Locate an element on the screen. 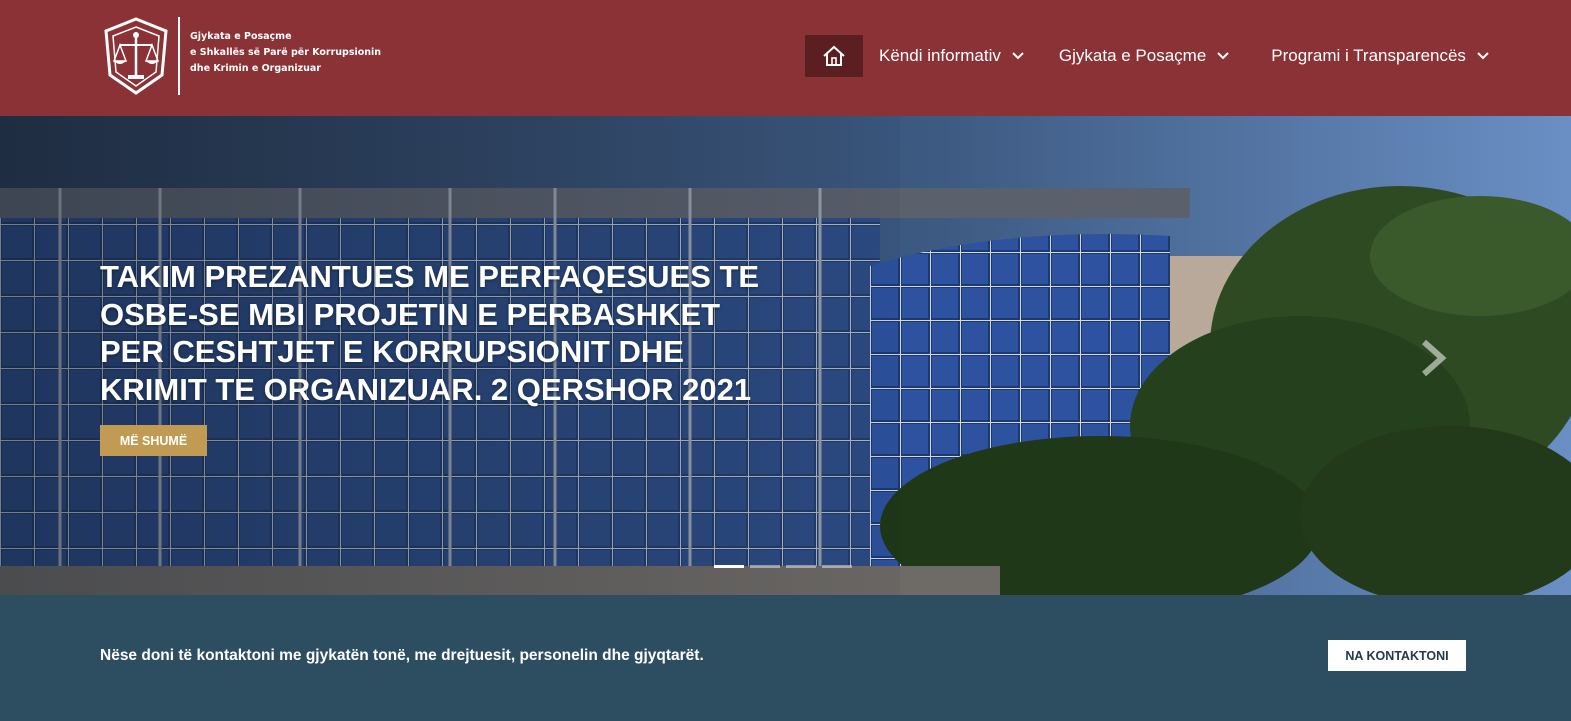 This screenshot has width=1571, height=721. logo-line: Gjykata e Posaçme is located at coordinates (241, 36).